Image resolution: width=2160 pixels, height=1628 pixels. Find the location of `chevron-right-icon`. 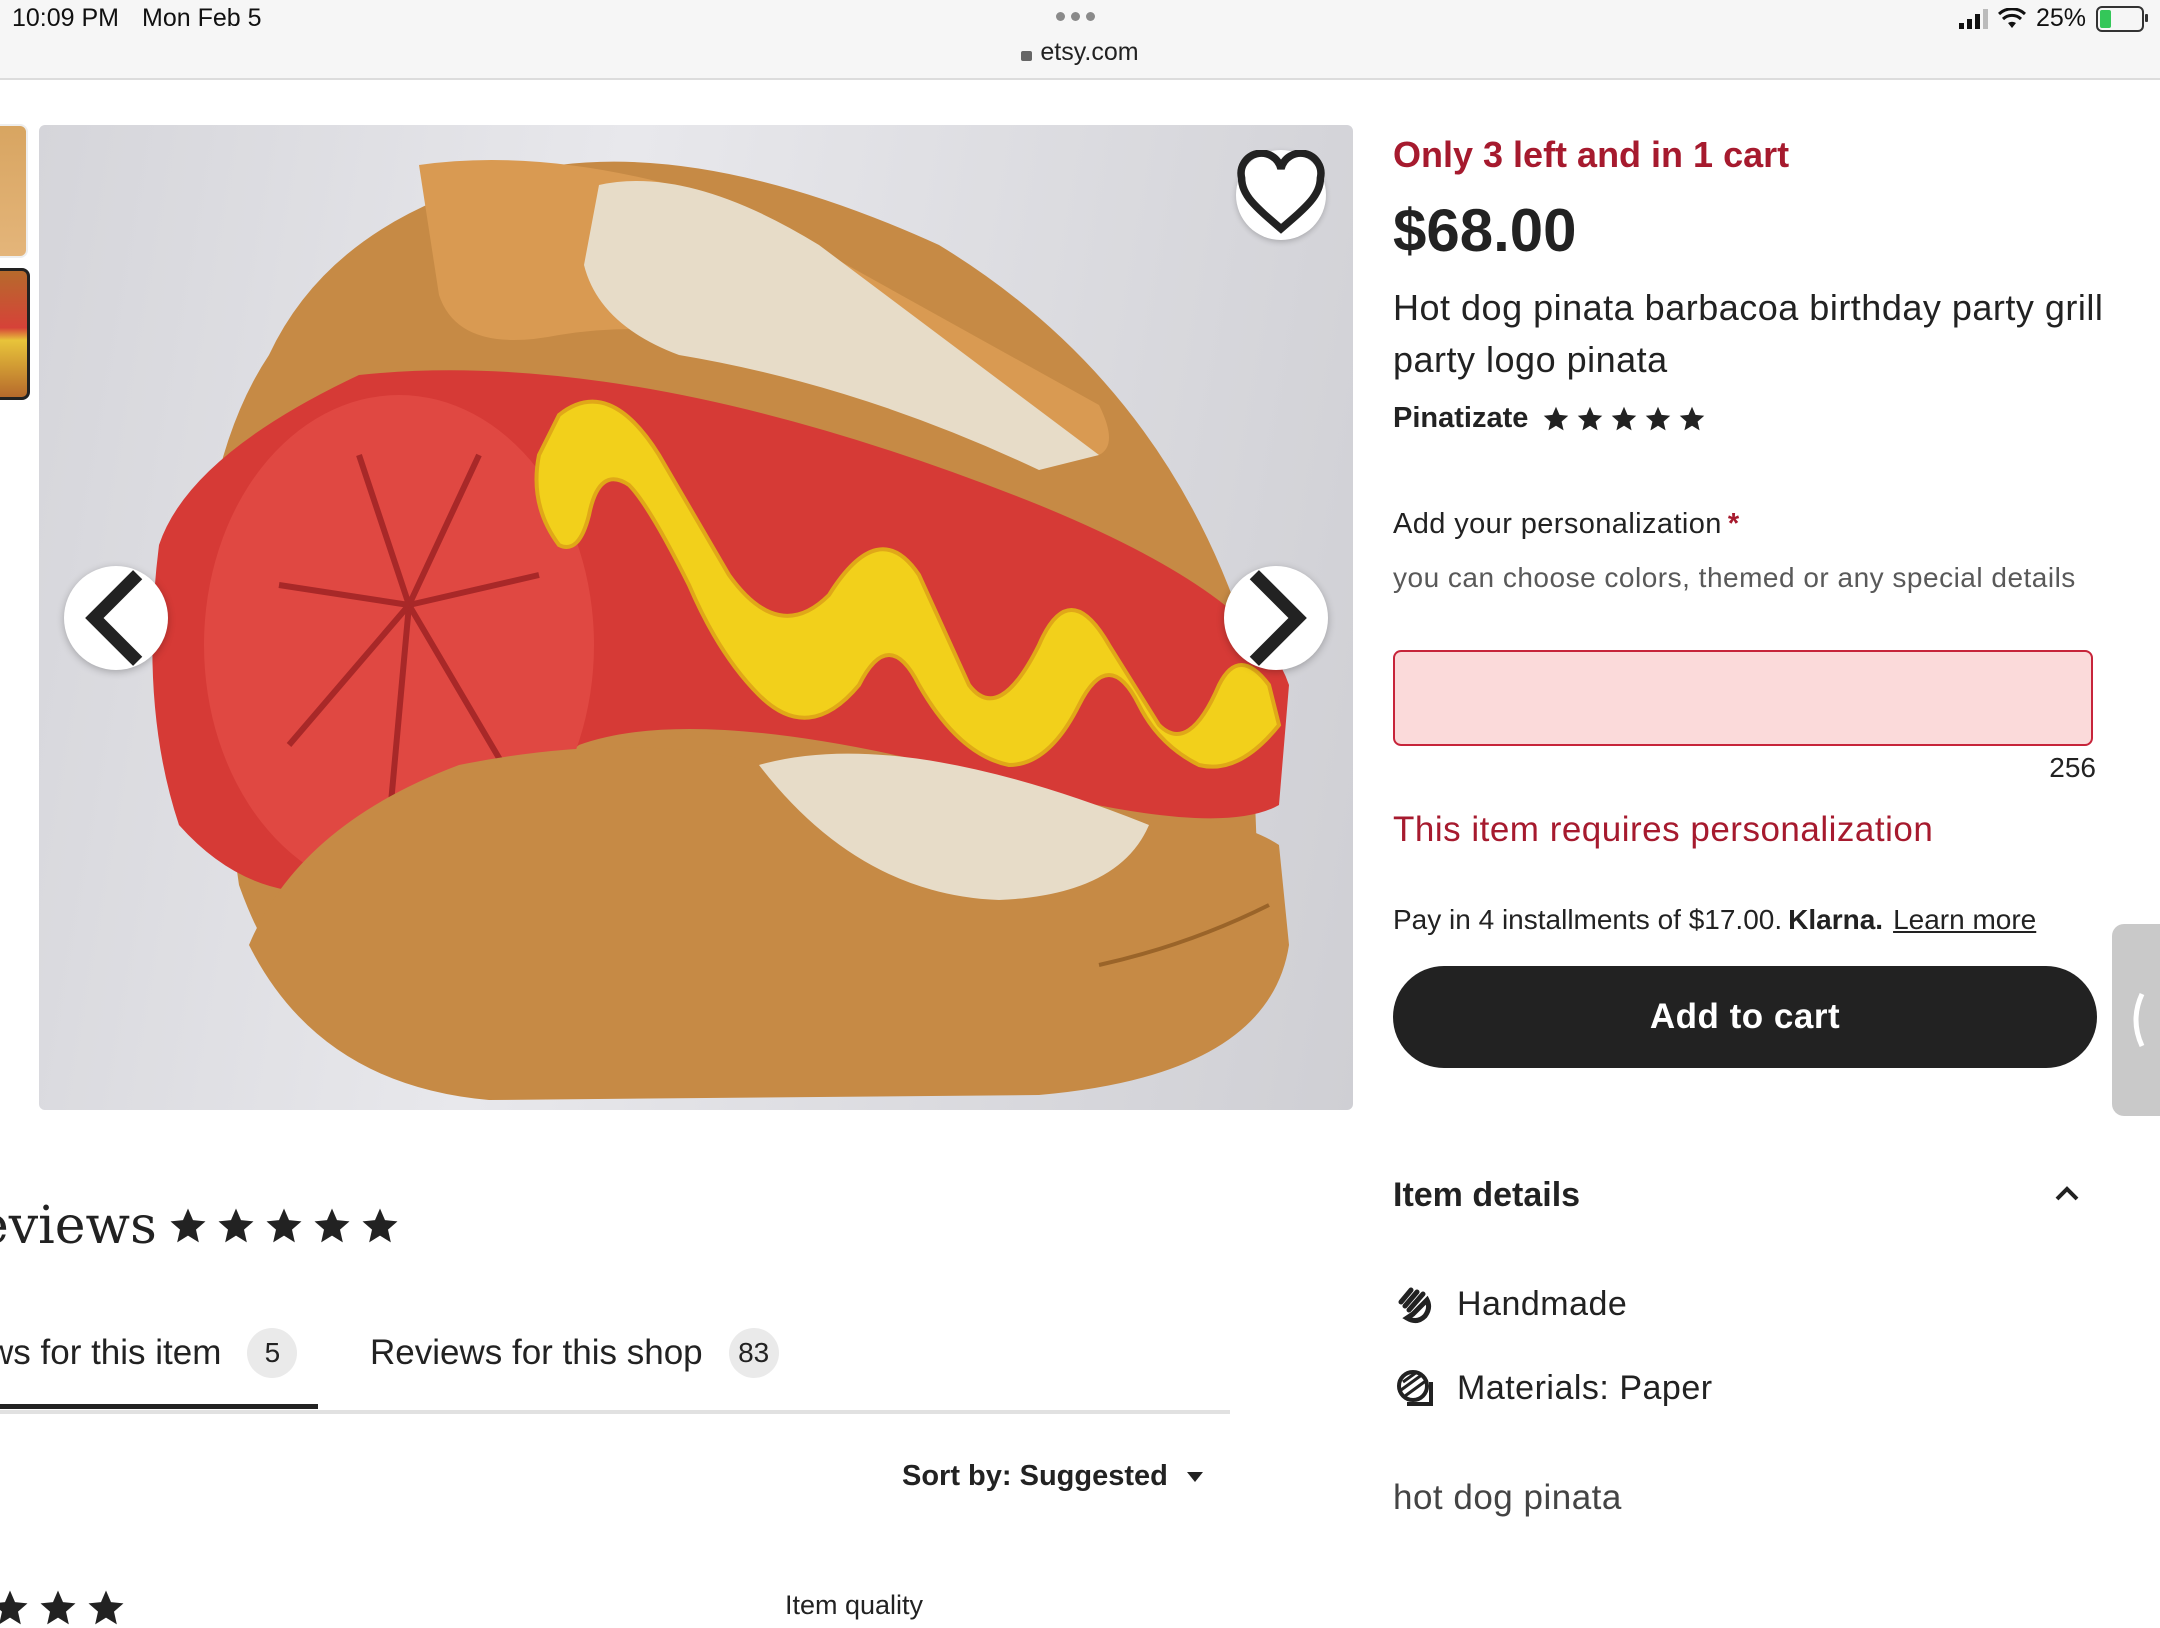

chevron-right-icon is located at coordinates (1278, 618).